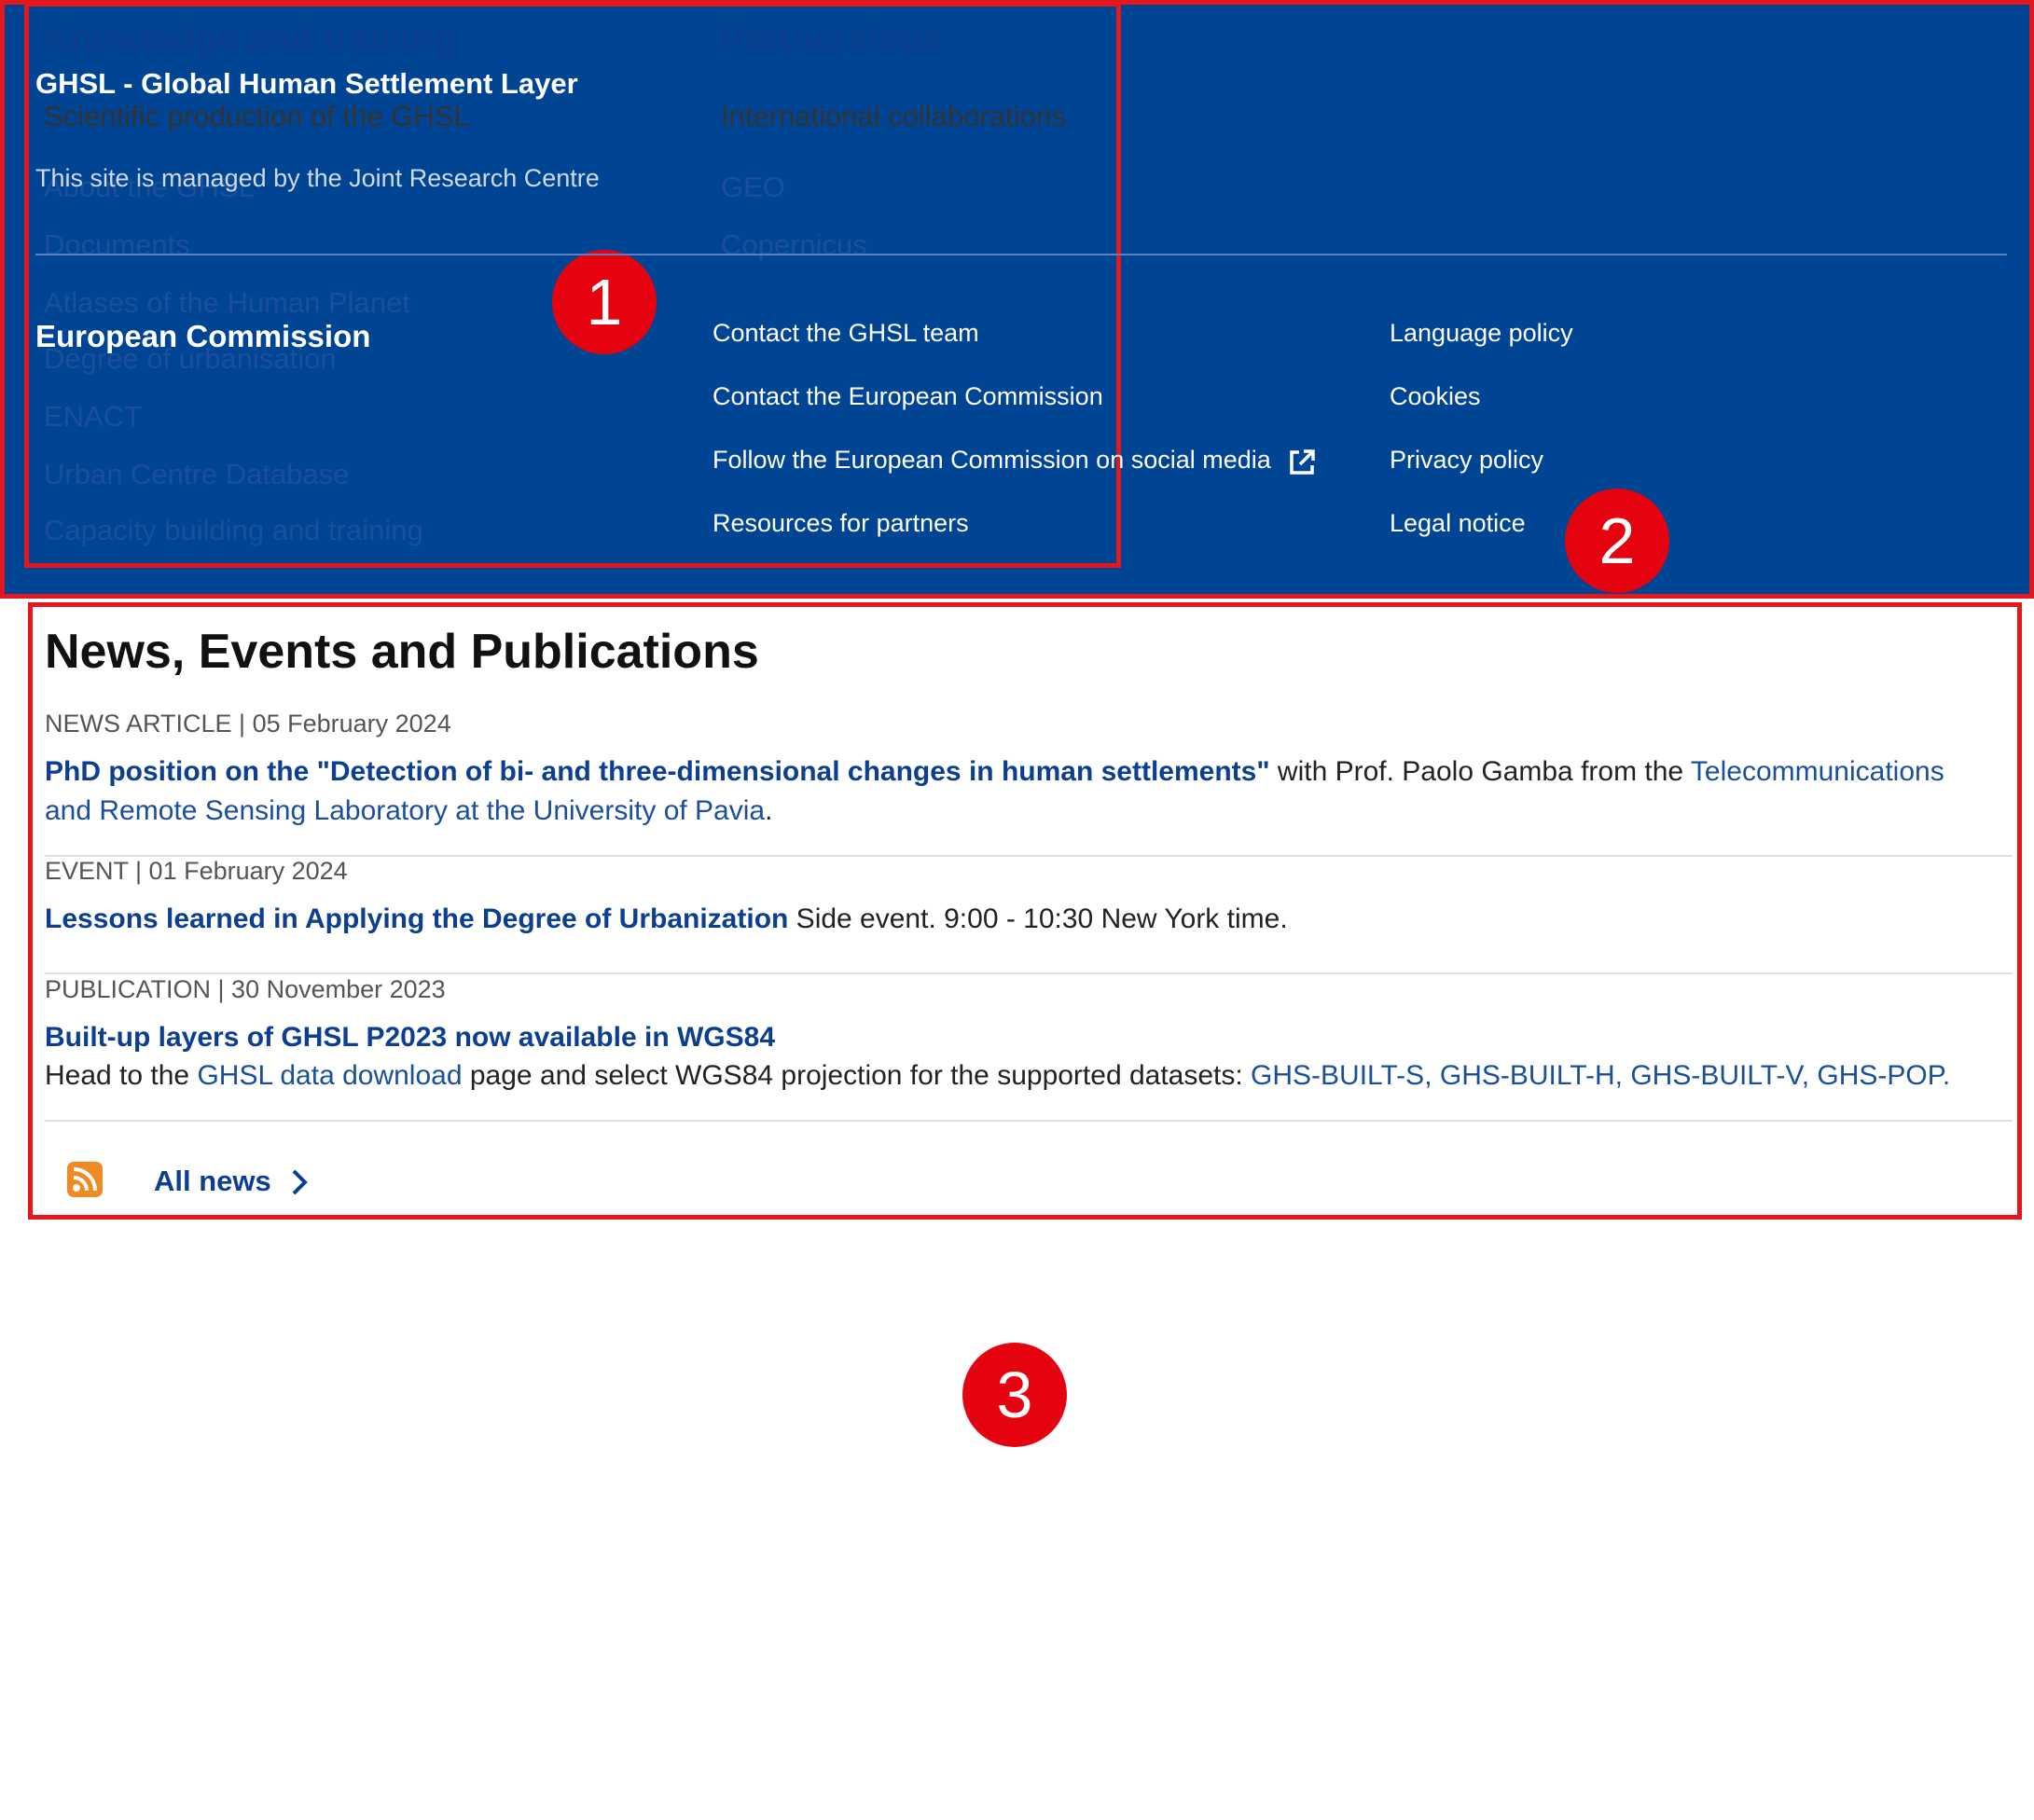 This screenshot has height=1820, width=2034. I want to click on footer-european-commission: European Commission, so click(203, 336).